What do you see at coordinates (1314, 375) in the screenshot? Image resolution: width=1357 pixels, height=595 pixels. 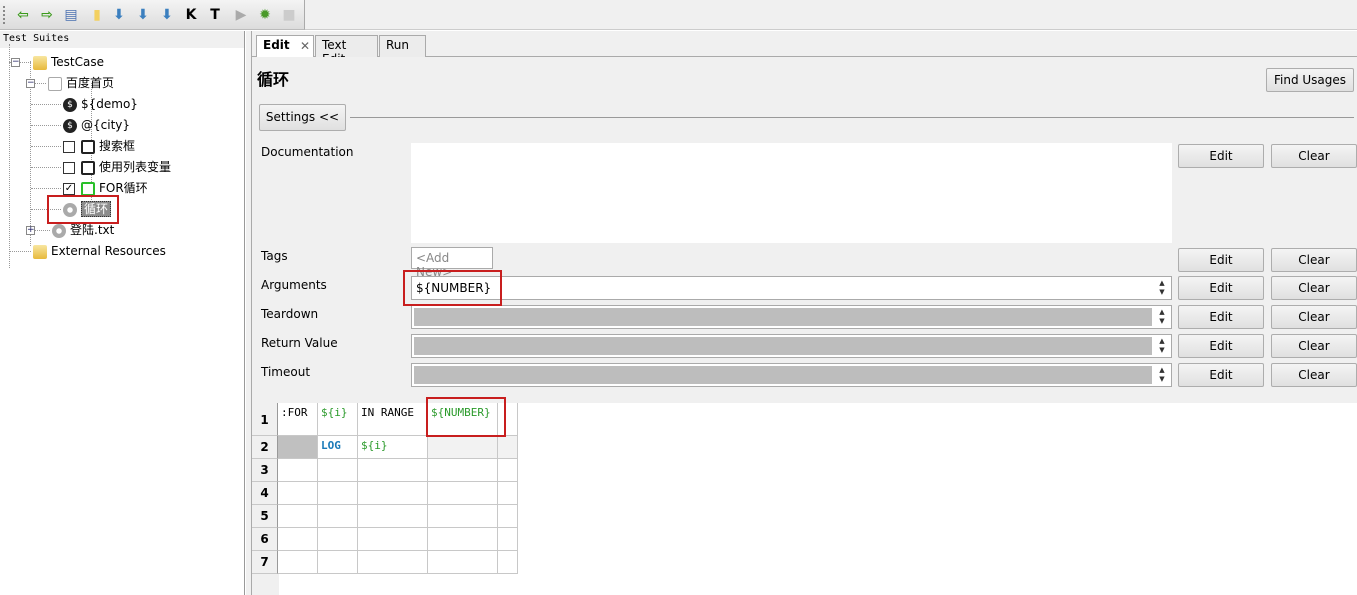 I see `timeout-clear-button: Clear` at bounding box center [1314, 375].